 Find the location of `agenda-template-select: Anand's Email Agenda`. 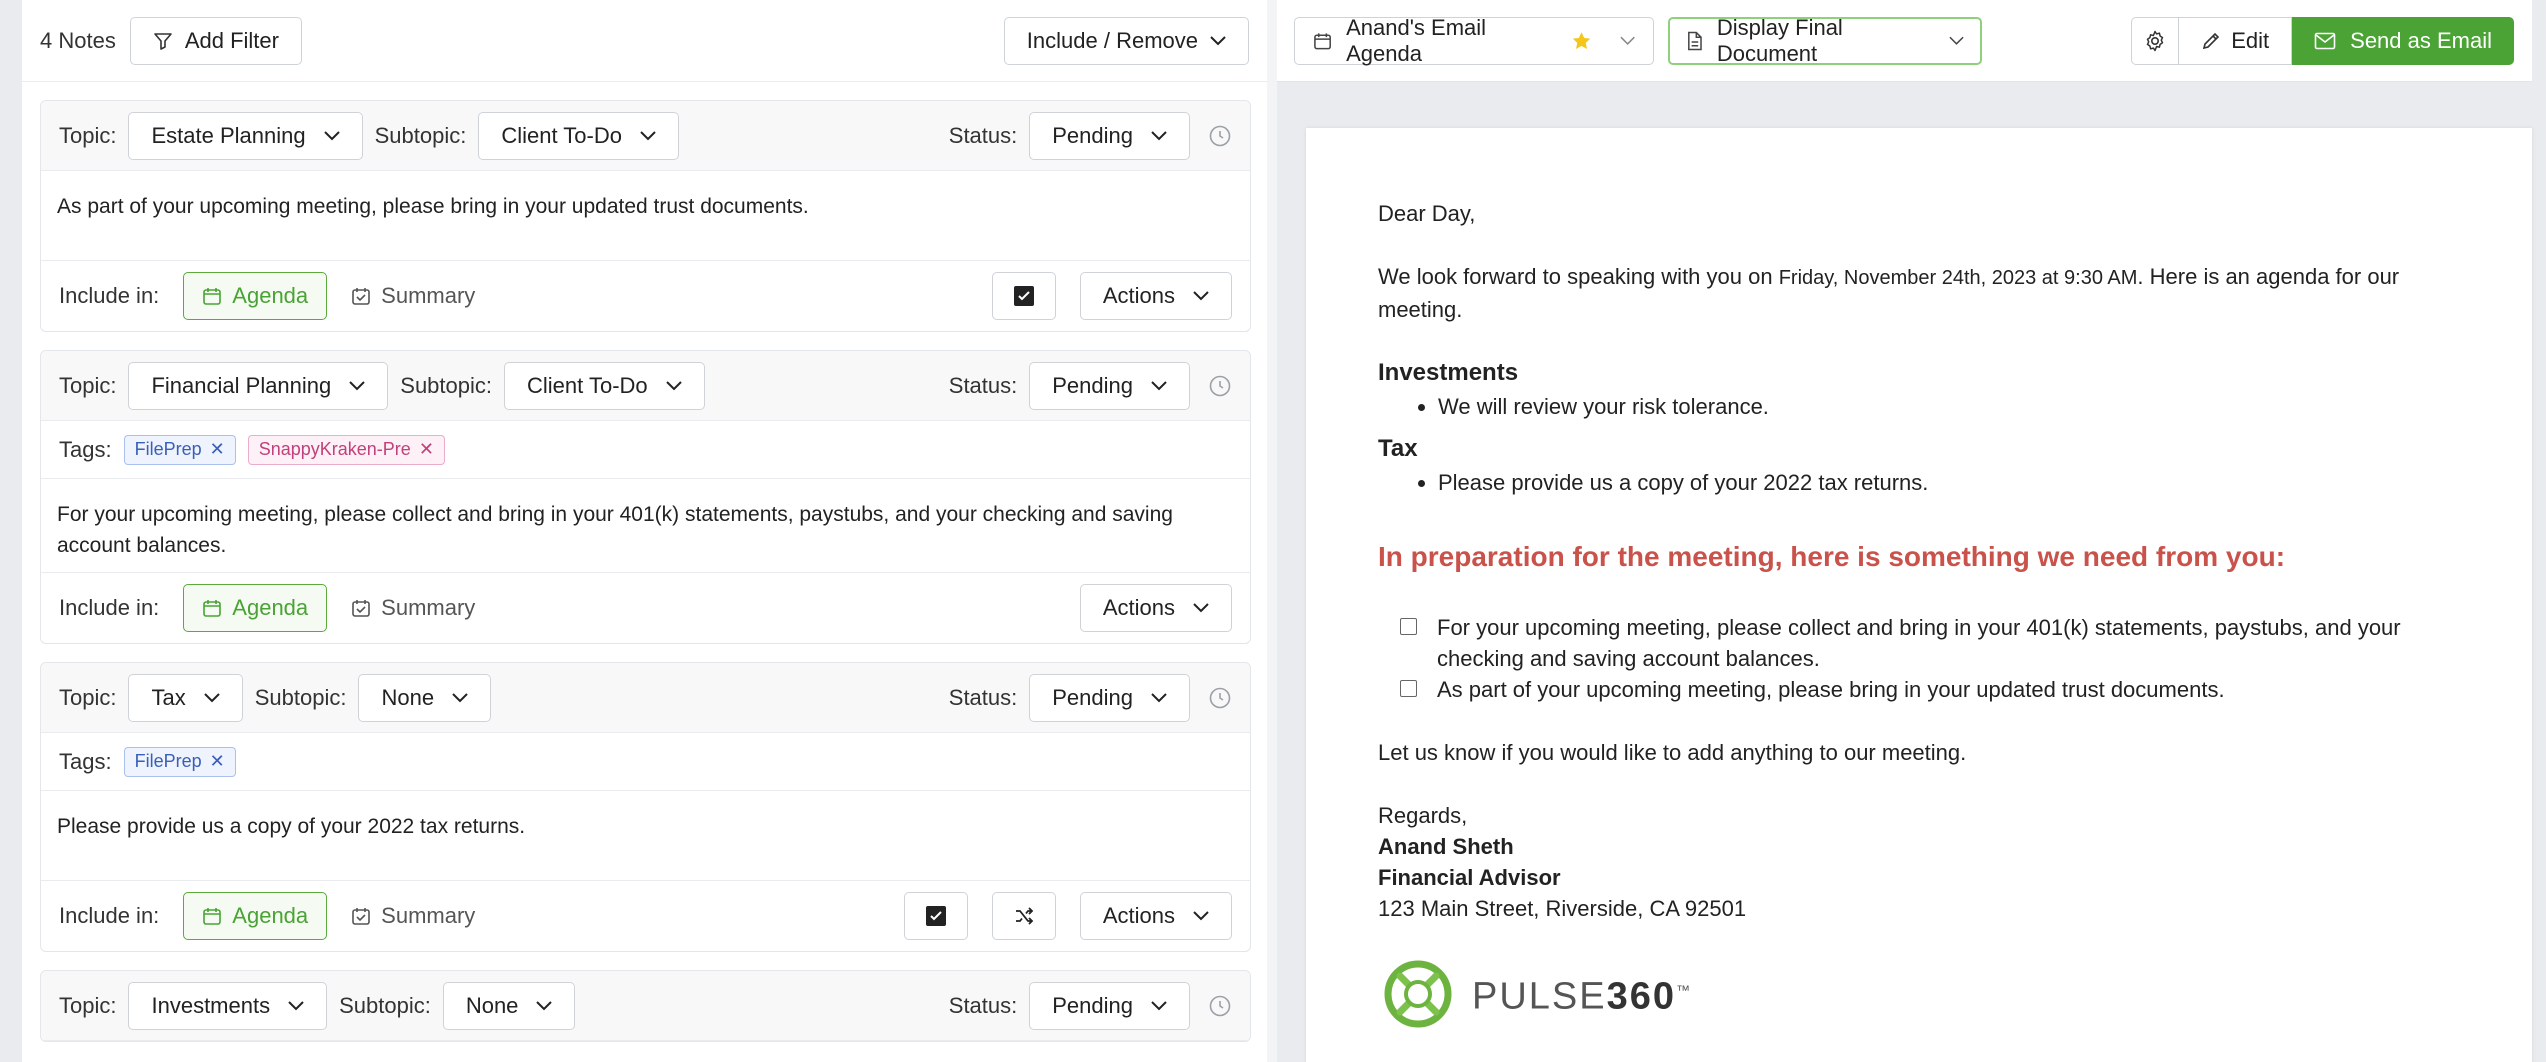

agenda-template-select: Anand's Email Agenda is located at coordinates (1474, 40).